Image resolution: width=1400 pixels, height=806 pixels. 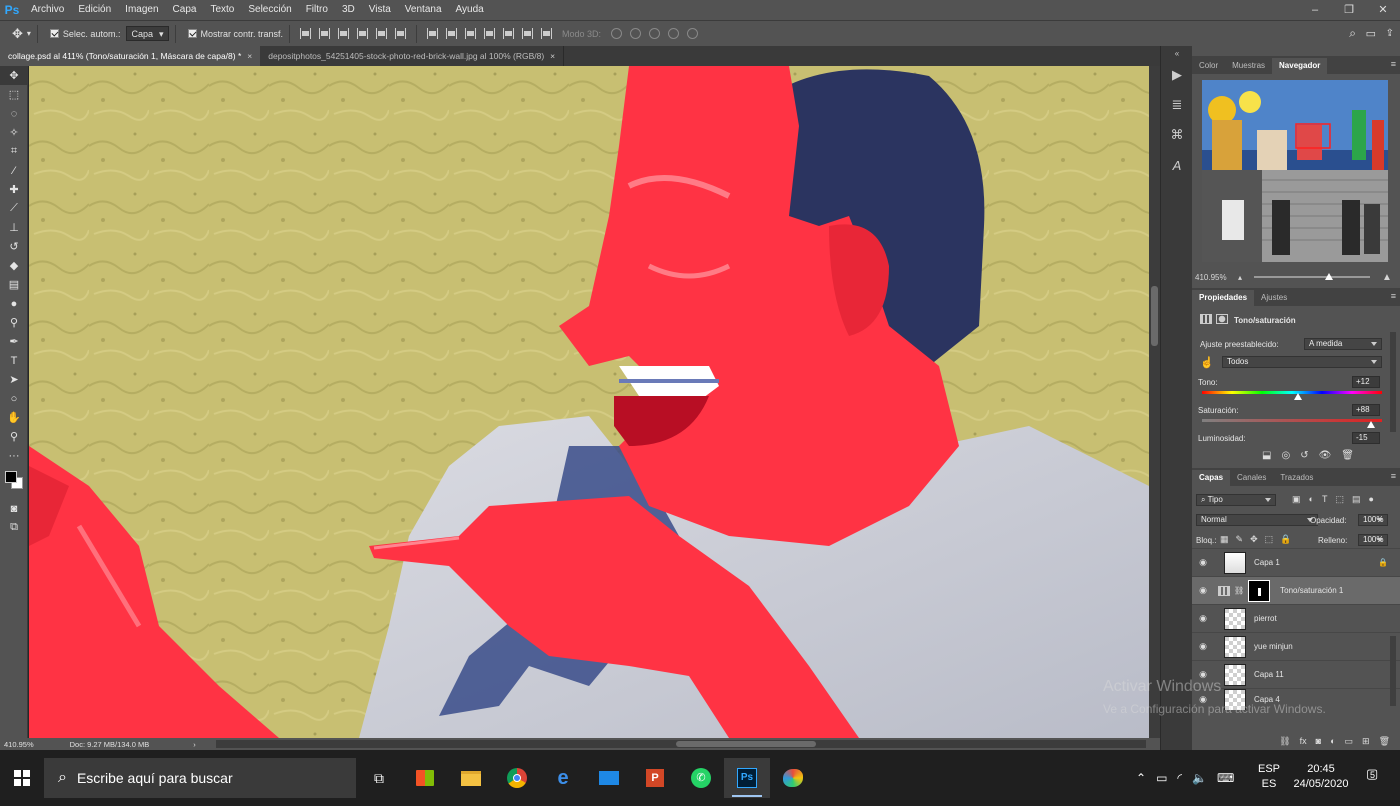 What do you see at coordinates (141, 10) in the screenshot?
I see `menu-imagen: Imagen` at bounding box center [141, 10].